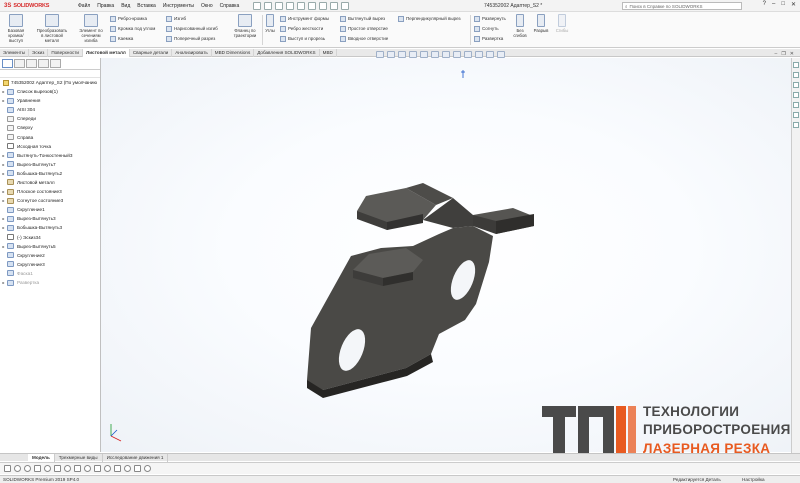  What do you see at coordinates (402, 54) in the screenshot?
I see `previous-view-icon` at bounding box center [402, 54].